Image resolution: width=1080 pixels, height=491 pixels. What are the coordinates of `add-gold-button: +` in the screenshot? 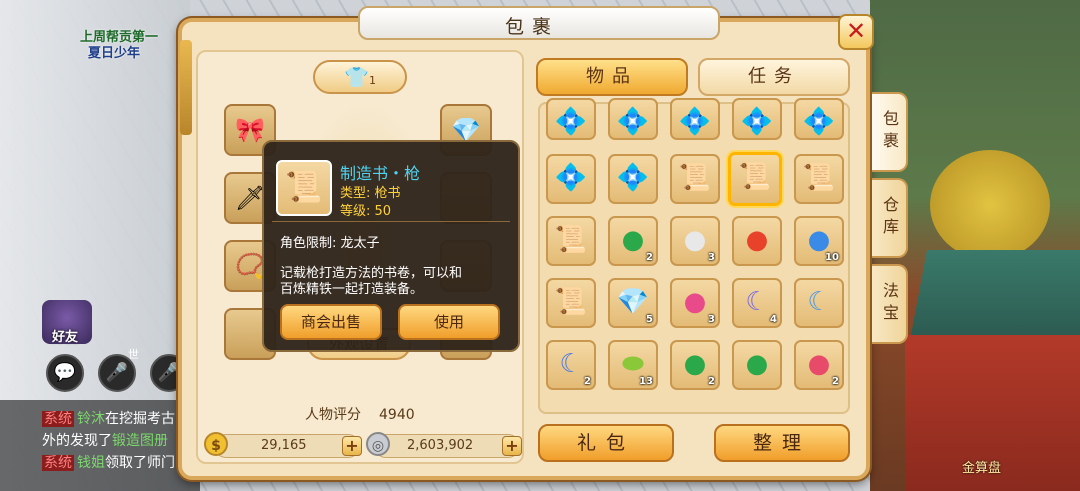 It's located at (352, 446).